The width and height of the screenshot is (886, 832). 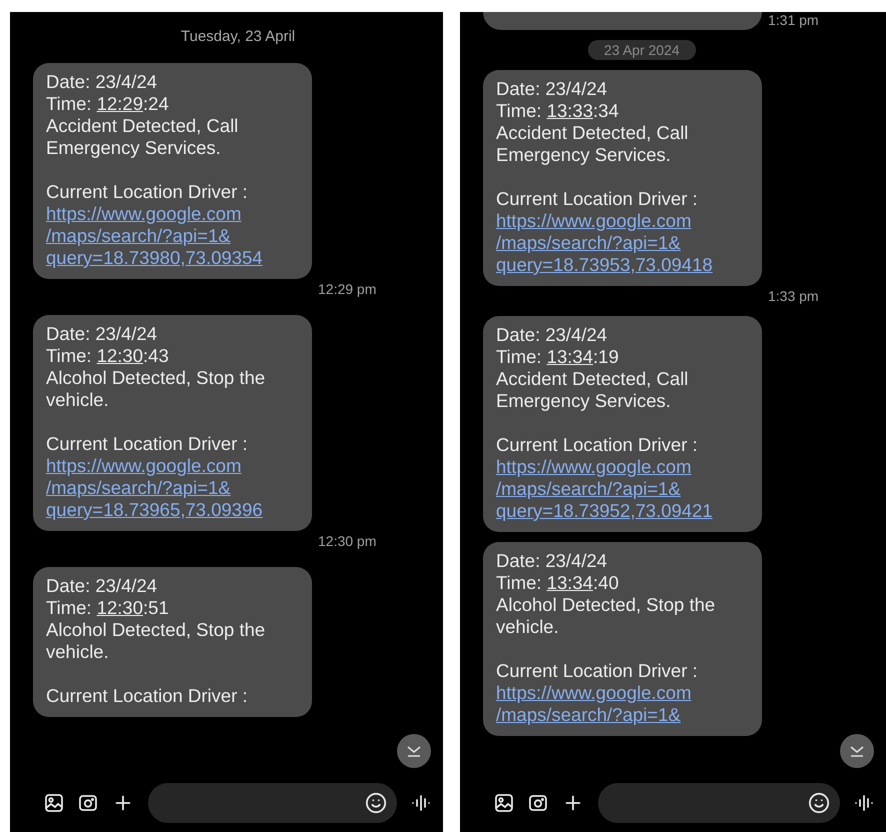 What do you see at coordinates (558, 583) in the screenshot?
I see `message-time: Time: 13:34:40` at bounding box center [558, 583].